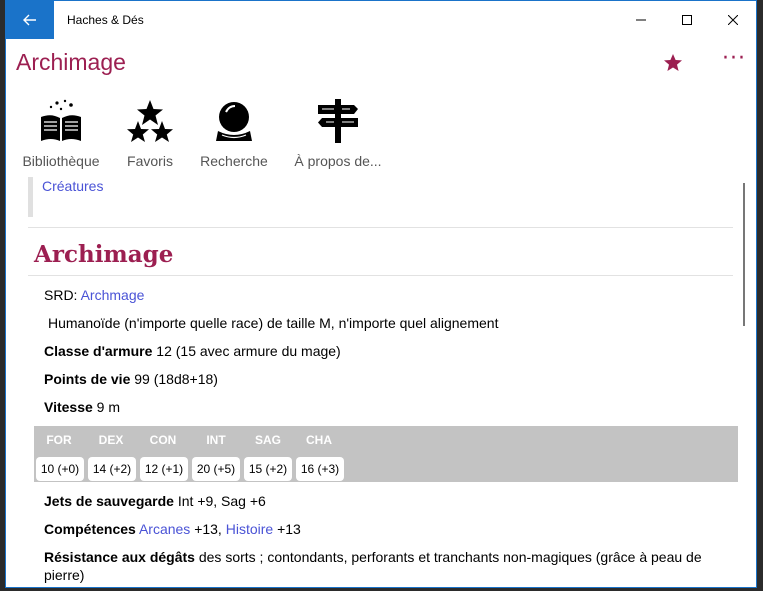 The width and height of the screenshot is (763, 591). Describe the element at coordinates (320, 469) in the screenshot. I see `ability-value-cha: 16 (+3)` at that location.